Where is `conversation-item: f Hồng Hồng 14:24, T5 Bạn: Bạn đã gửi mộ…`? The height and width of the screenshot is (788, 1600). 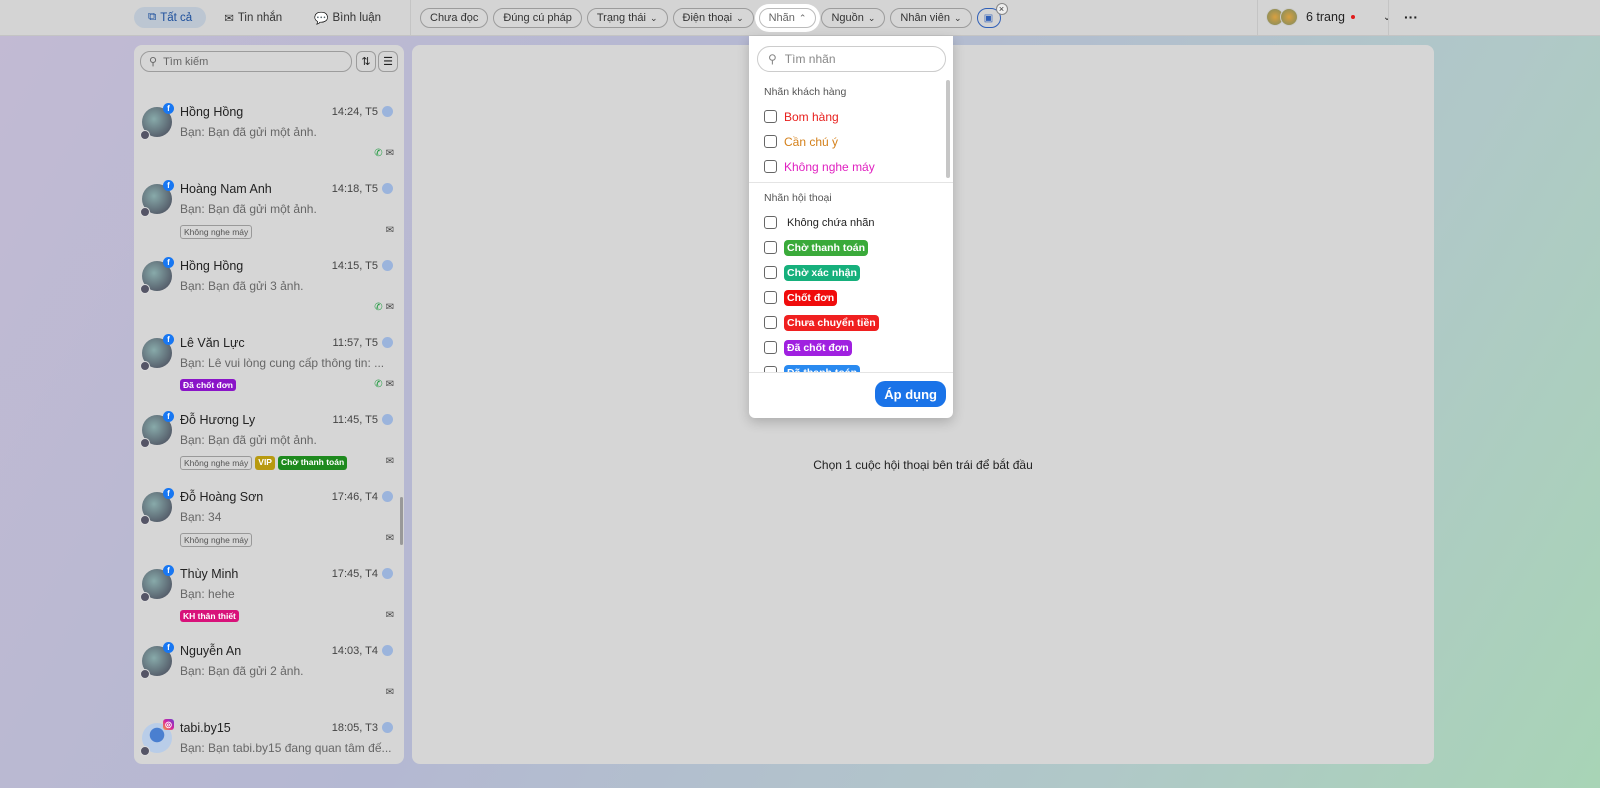
conversation-item: f Hồng Hồng 14:24, T5 Bạn: Bạn đã gửi mộ… is located at coordinates (269, 141).